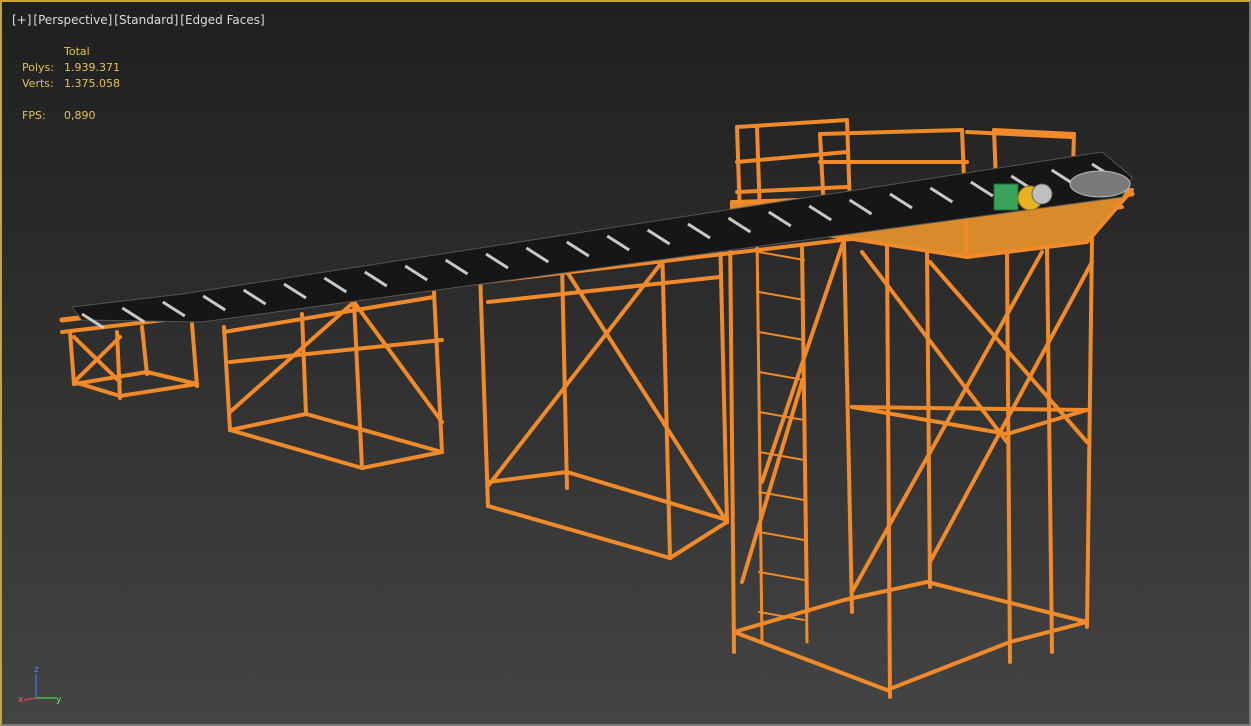 Image resolution: width=1251 pixels, height=726 pixels. What do you see at coordinates (77, 51) in the screenshot?
I see `stats-total-header: Total` at bounding box center [77, 51].